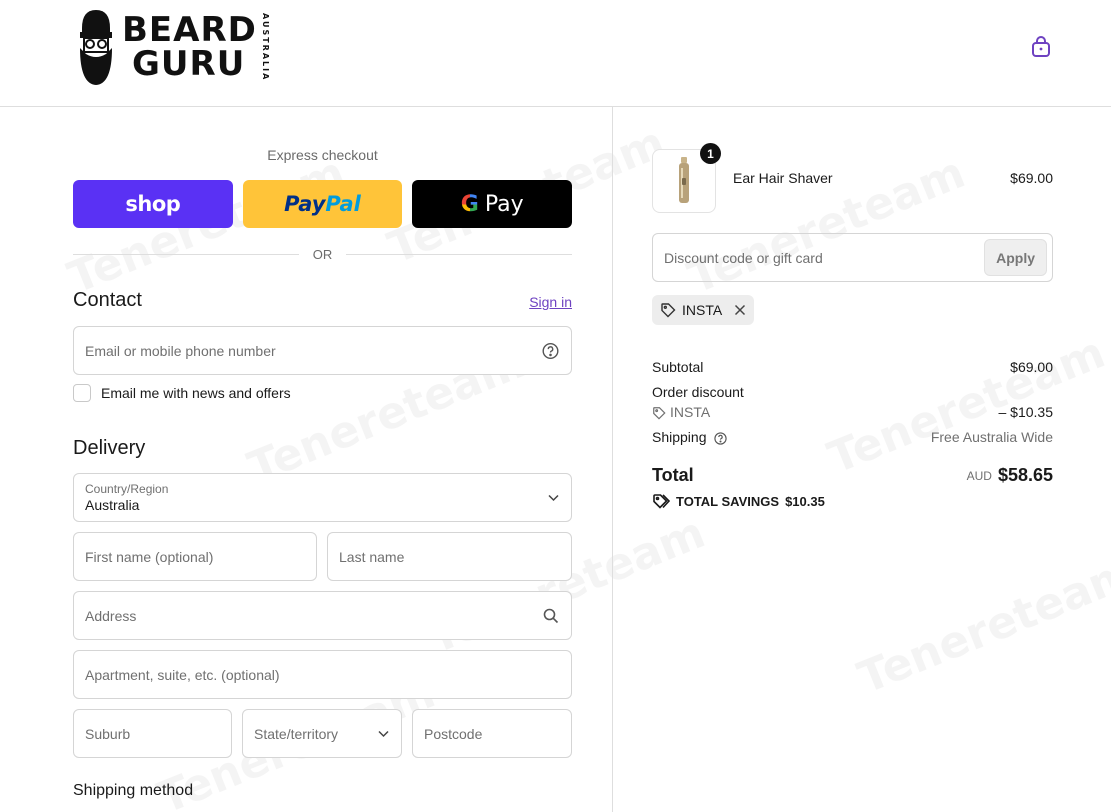 This screenshot has width=1111, height=812. What do you see at coordinates (182, 674) in the screenshot?
I see `apartment-placeholder: Apartment, suite, etc. (optional)` at bounding box center [182, 674].